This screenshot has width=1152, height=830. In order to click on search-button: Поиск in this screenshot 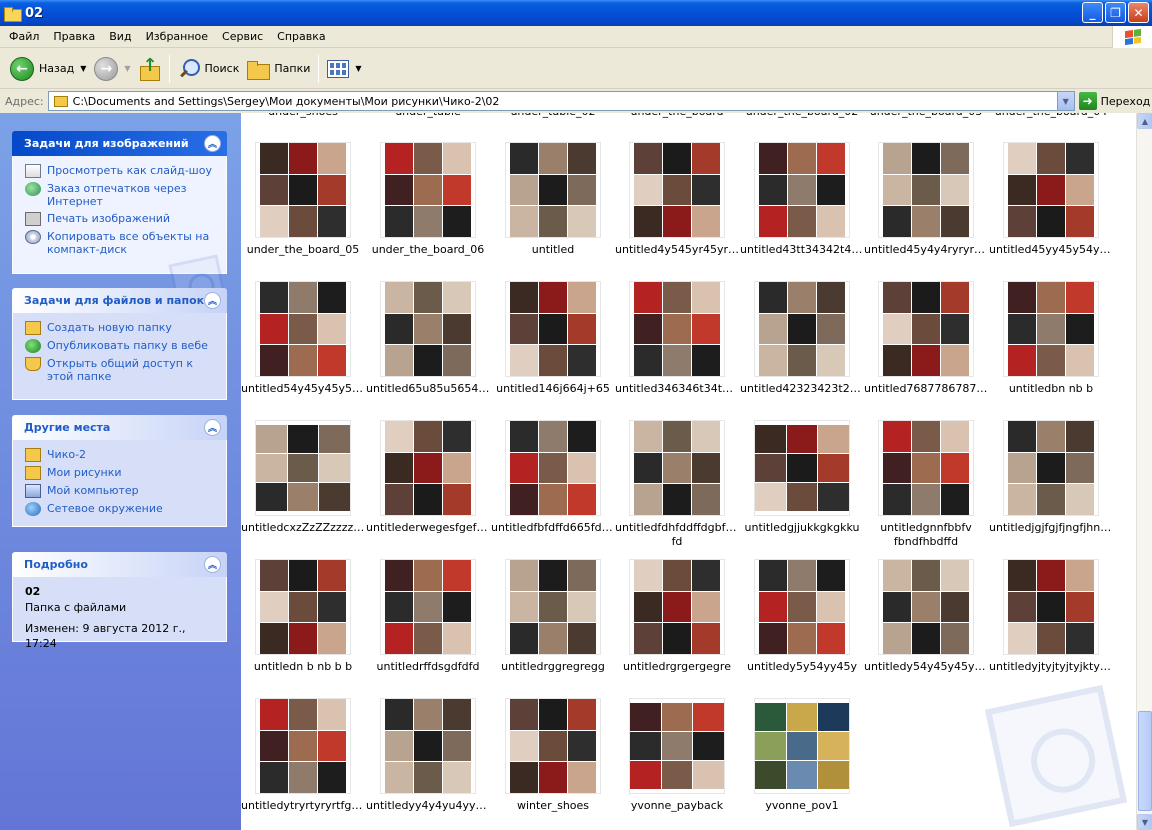, I will do `click(209, 69)`.